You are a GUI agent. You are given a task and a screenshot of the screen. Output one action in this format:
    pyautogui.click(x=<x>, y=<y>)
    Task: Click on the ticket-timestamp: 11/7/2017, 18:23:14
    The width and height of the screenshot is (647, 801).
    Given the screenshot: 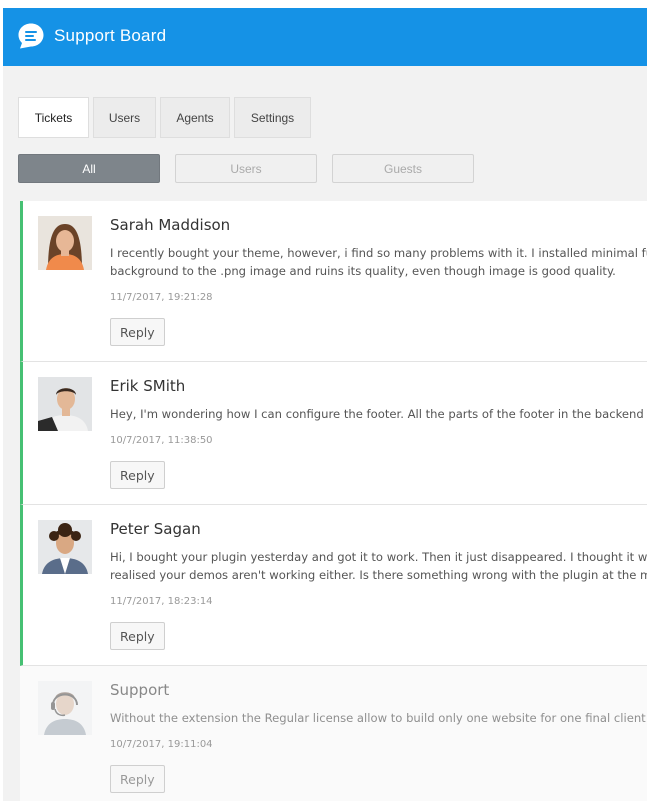 What is the action you would take?
    pyautogui.click(x=161, y=601)
    